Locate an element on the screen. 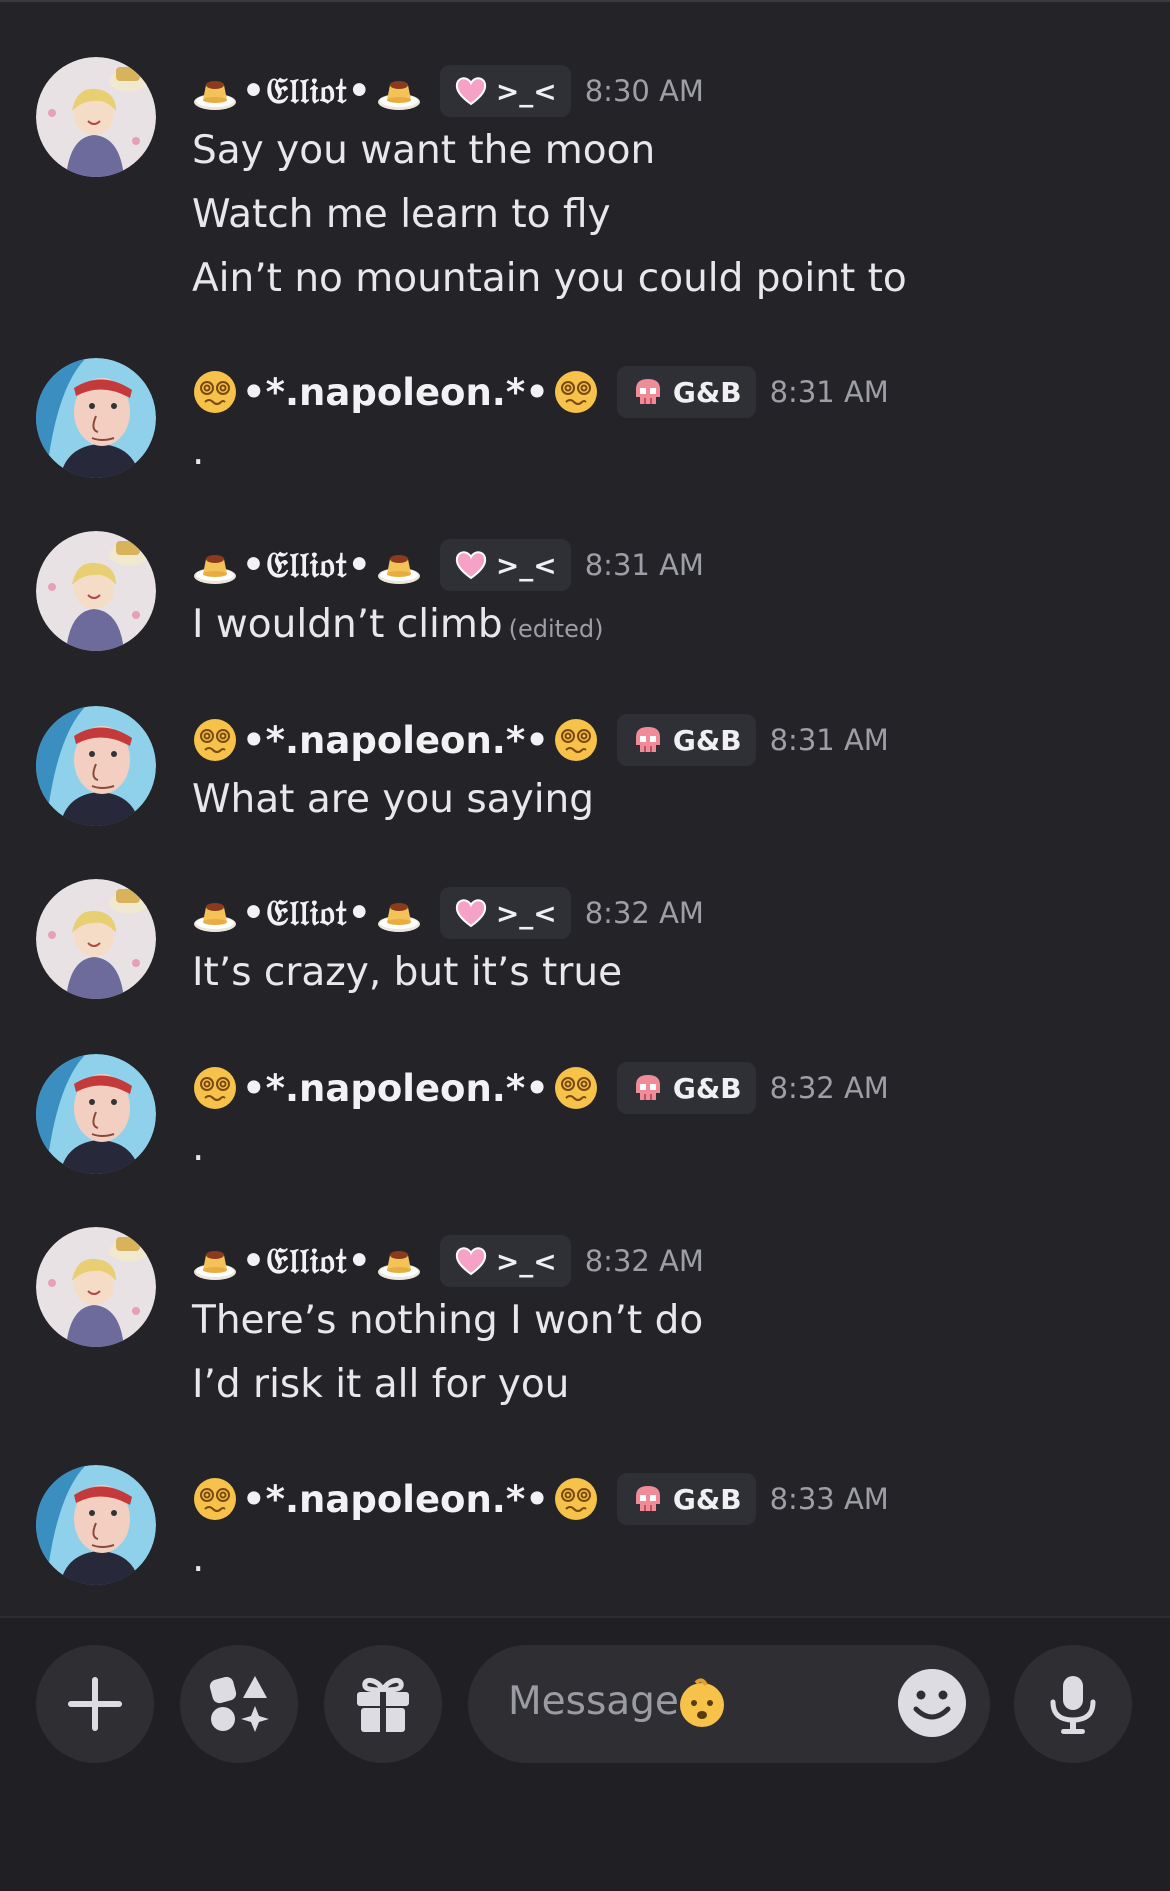  timestamp: 8:33 AM is located at coordinates (829, 1499).